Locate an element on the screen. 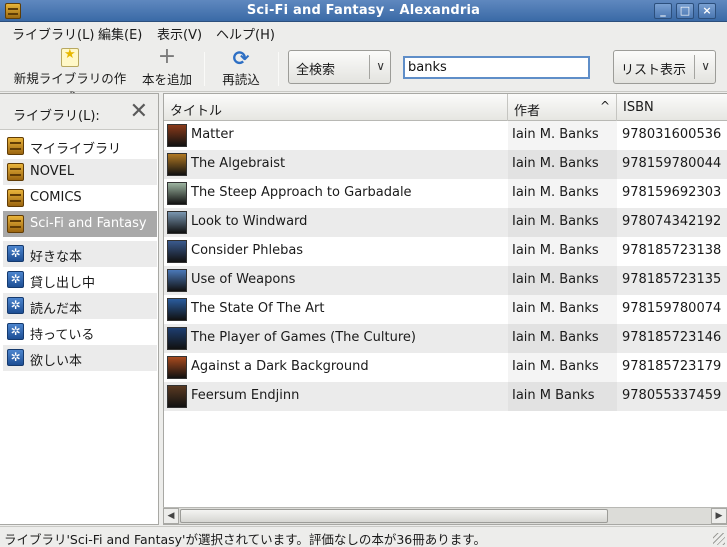  column-header-author: 作者 ^ is located at coordinates (562, 107).